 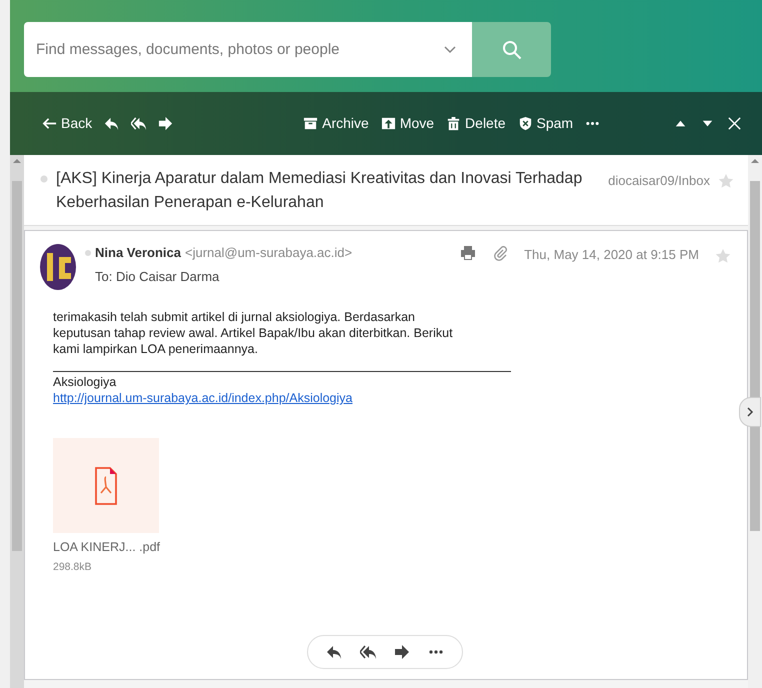 What do you see at coordinates (138, 253) in the screenshot?
I see `sender-name: Nina Veronica` at bounding box center [138, 253].